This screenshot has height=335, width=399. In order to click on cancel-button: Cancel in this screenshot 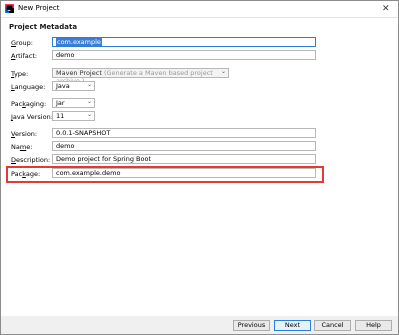, I will do `click(332, 325)`.